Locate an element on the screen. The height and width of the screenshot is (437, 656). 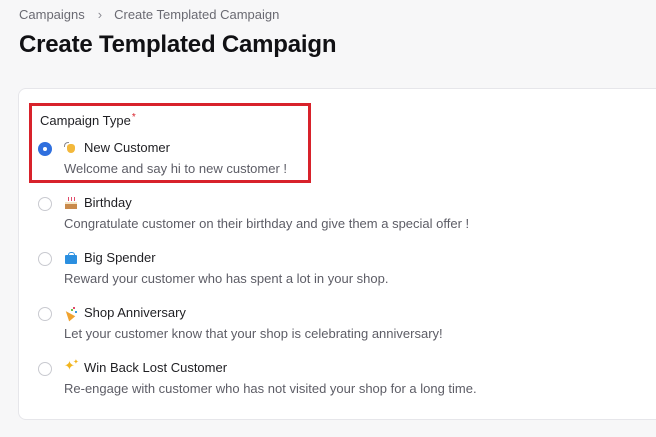
option-title: Big Spender is located at coordinates (110, 257).